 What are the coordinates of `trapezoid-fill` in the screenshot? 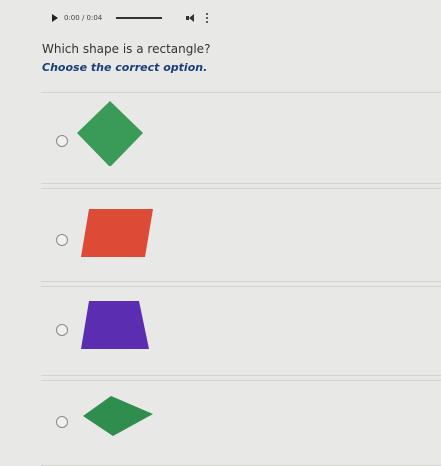 It's located at (115, 325).